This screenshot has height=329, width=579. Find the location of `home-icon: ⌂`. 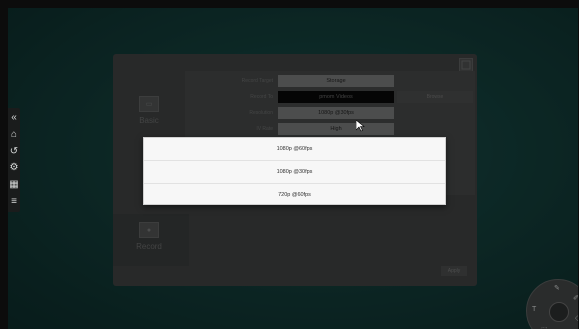

home-icon: ⌂ is located at coordinates (14, 134).